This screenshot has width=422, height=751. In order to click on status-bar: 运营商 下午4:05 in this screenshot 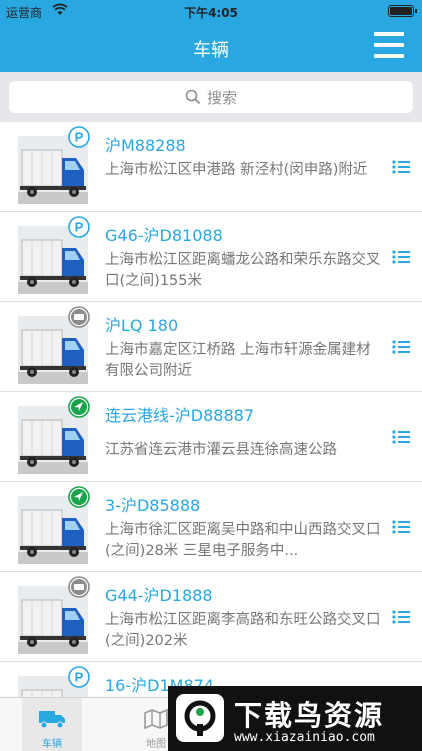, I will do `click(211, 11)`.